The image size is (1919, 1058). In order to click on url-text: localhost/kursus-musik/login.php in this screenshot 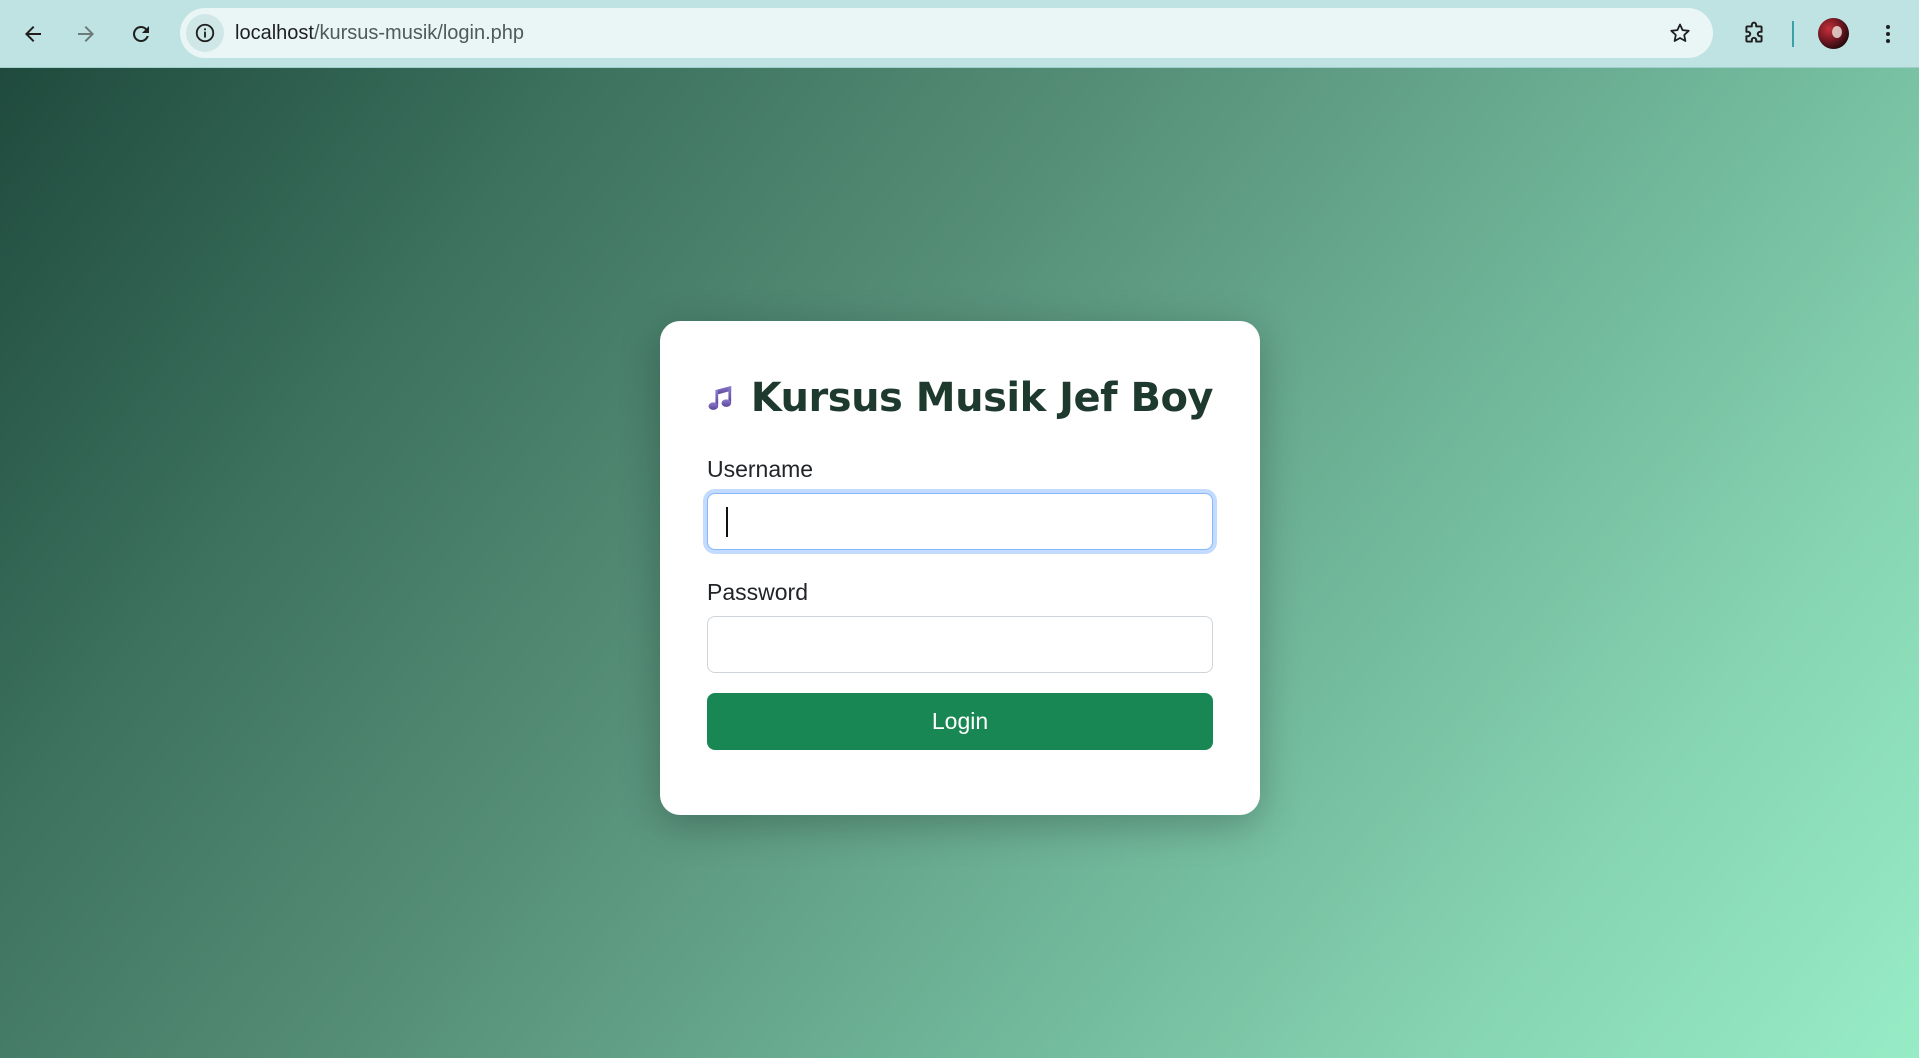, I will do `click(379, 33)`.